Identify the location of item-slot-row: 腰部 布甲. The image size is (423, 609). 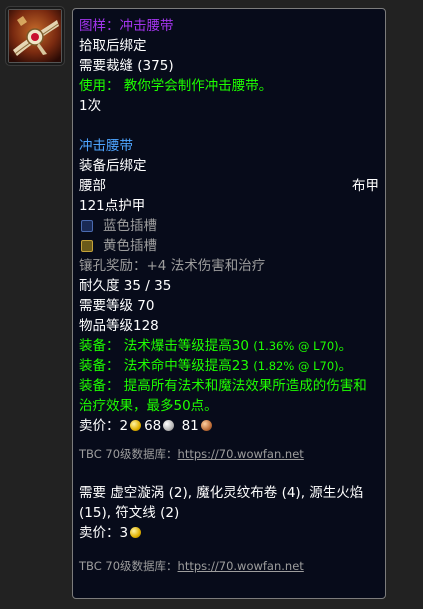
(229, 186).